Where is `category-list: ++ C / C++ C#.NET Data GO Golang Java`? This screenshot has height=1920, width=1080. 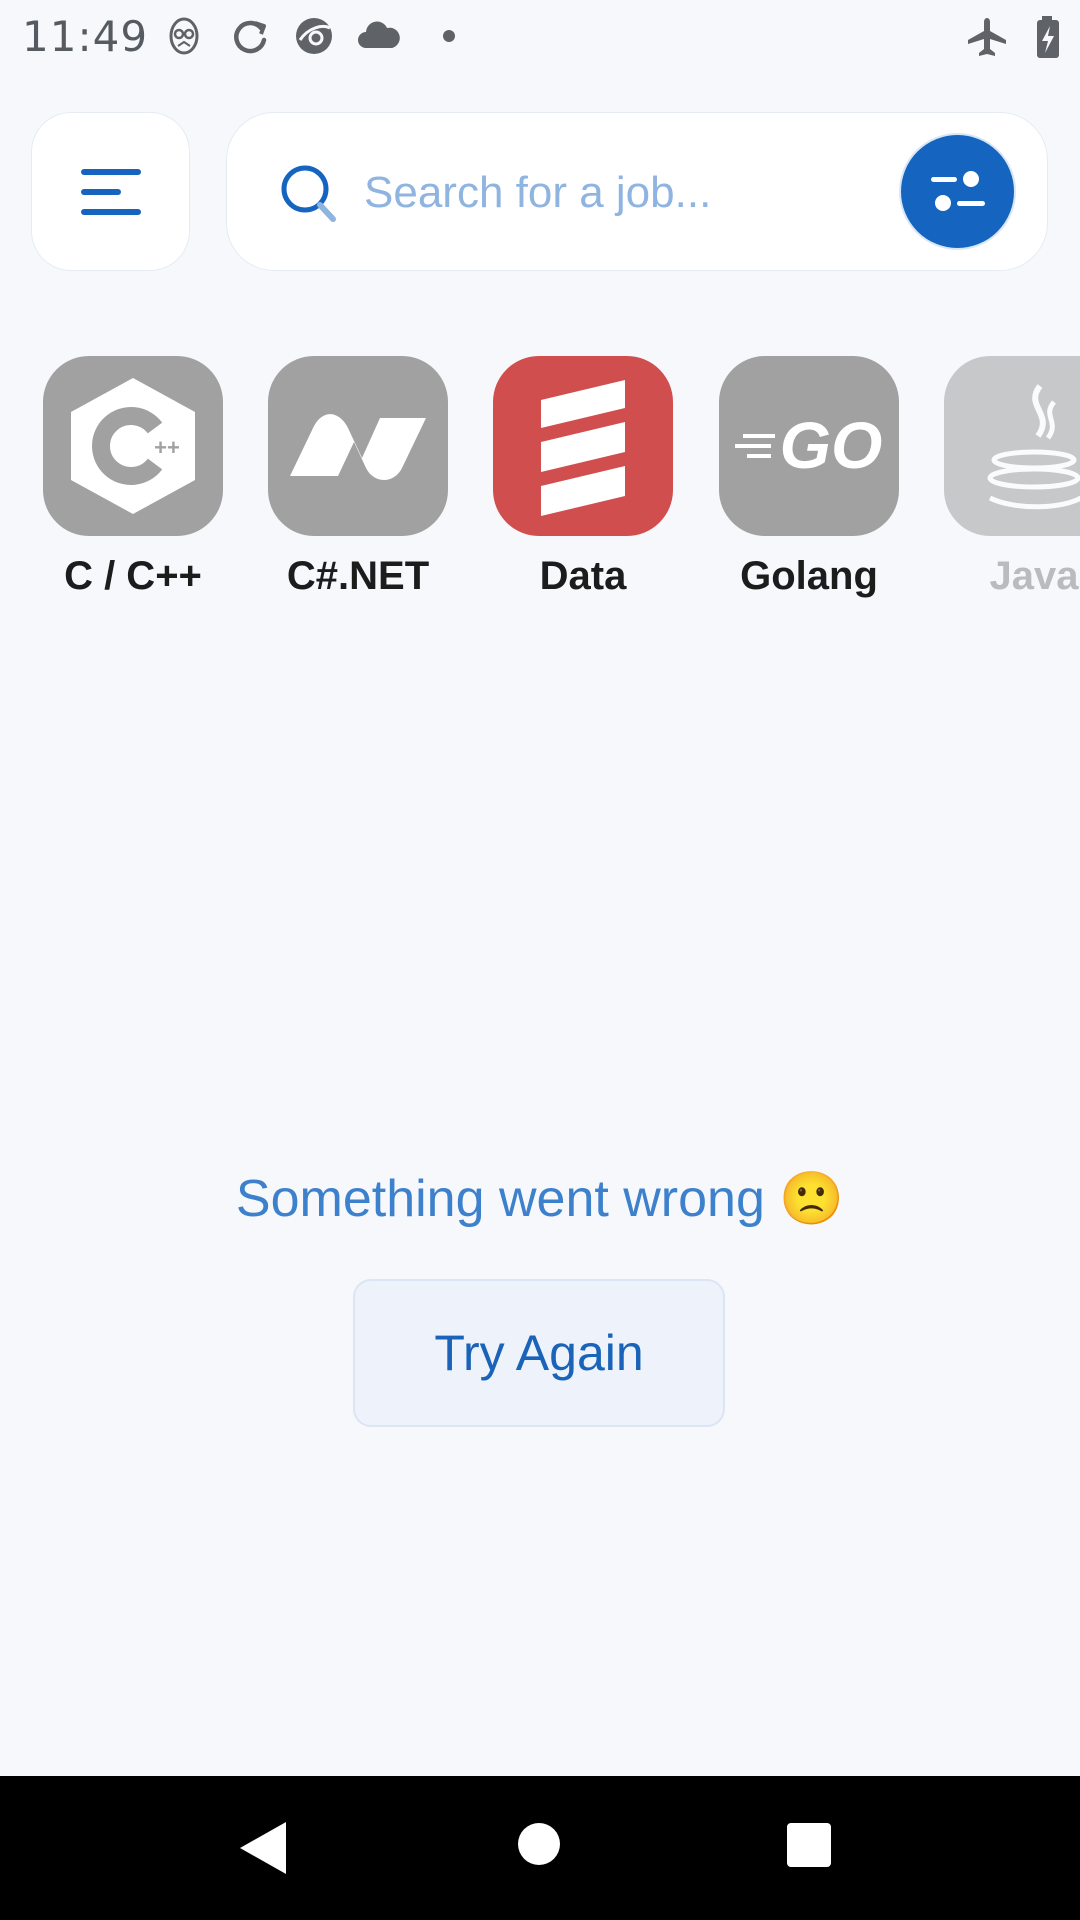 category-list: ++ C / C++ C#.NET Data GO Golang Java is located at coordinates (540, 481).